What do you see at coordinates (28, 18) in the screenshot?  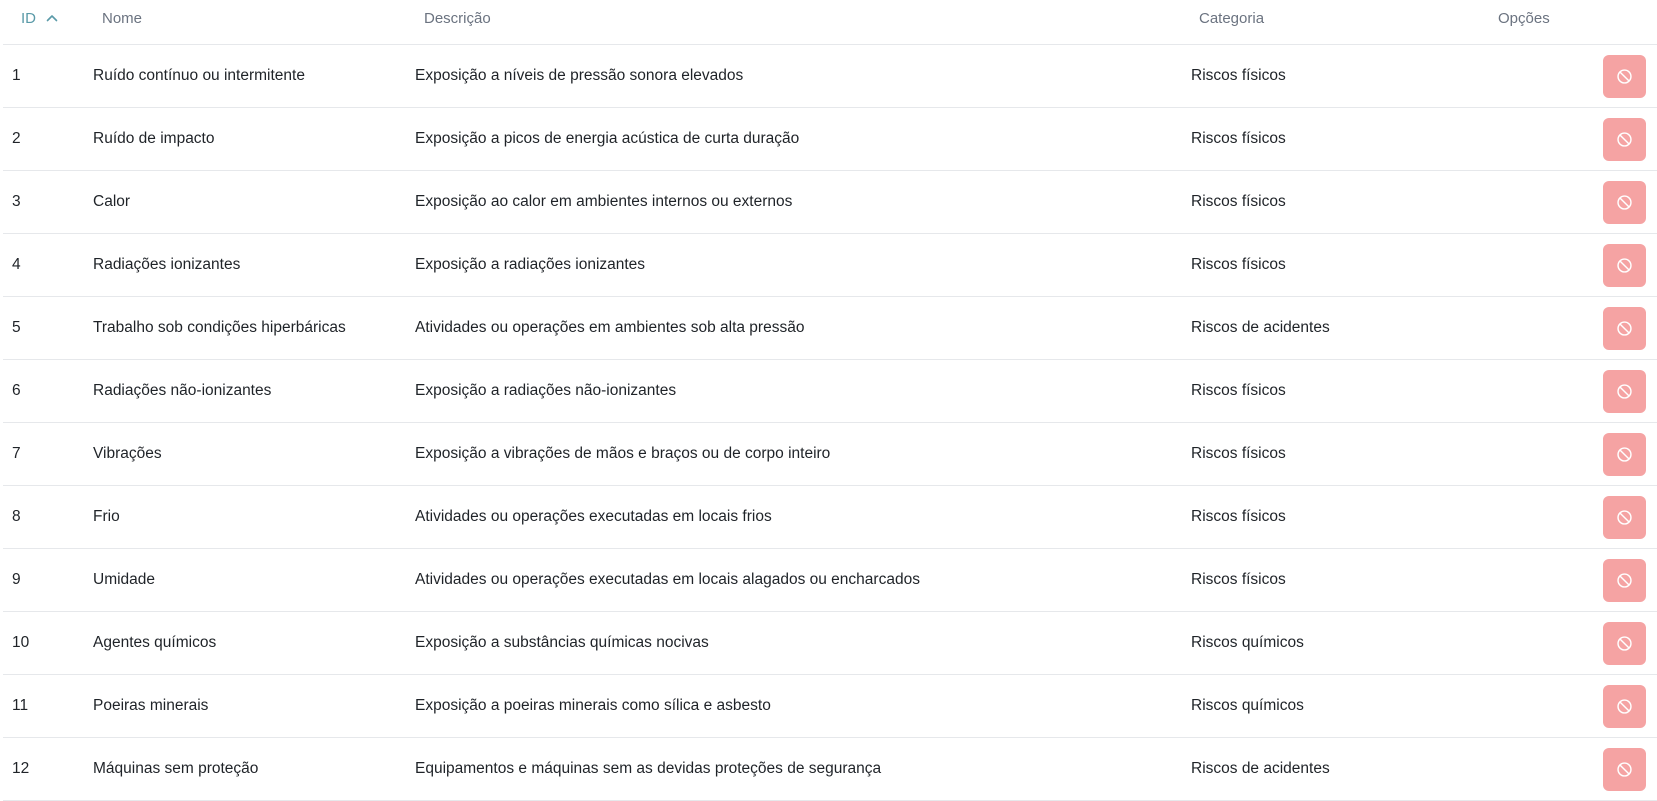 I see `column-header-id-label: ID` at bounding box center [28, 18].